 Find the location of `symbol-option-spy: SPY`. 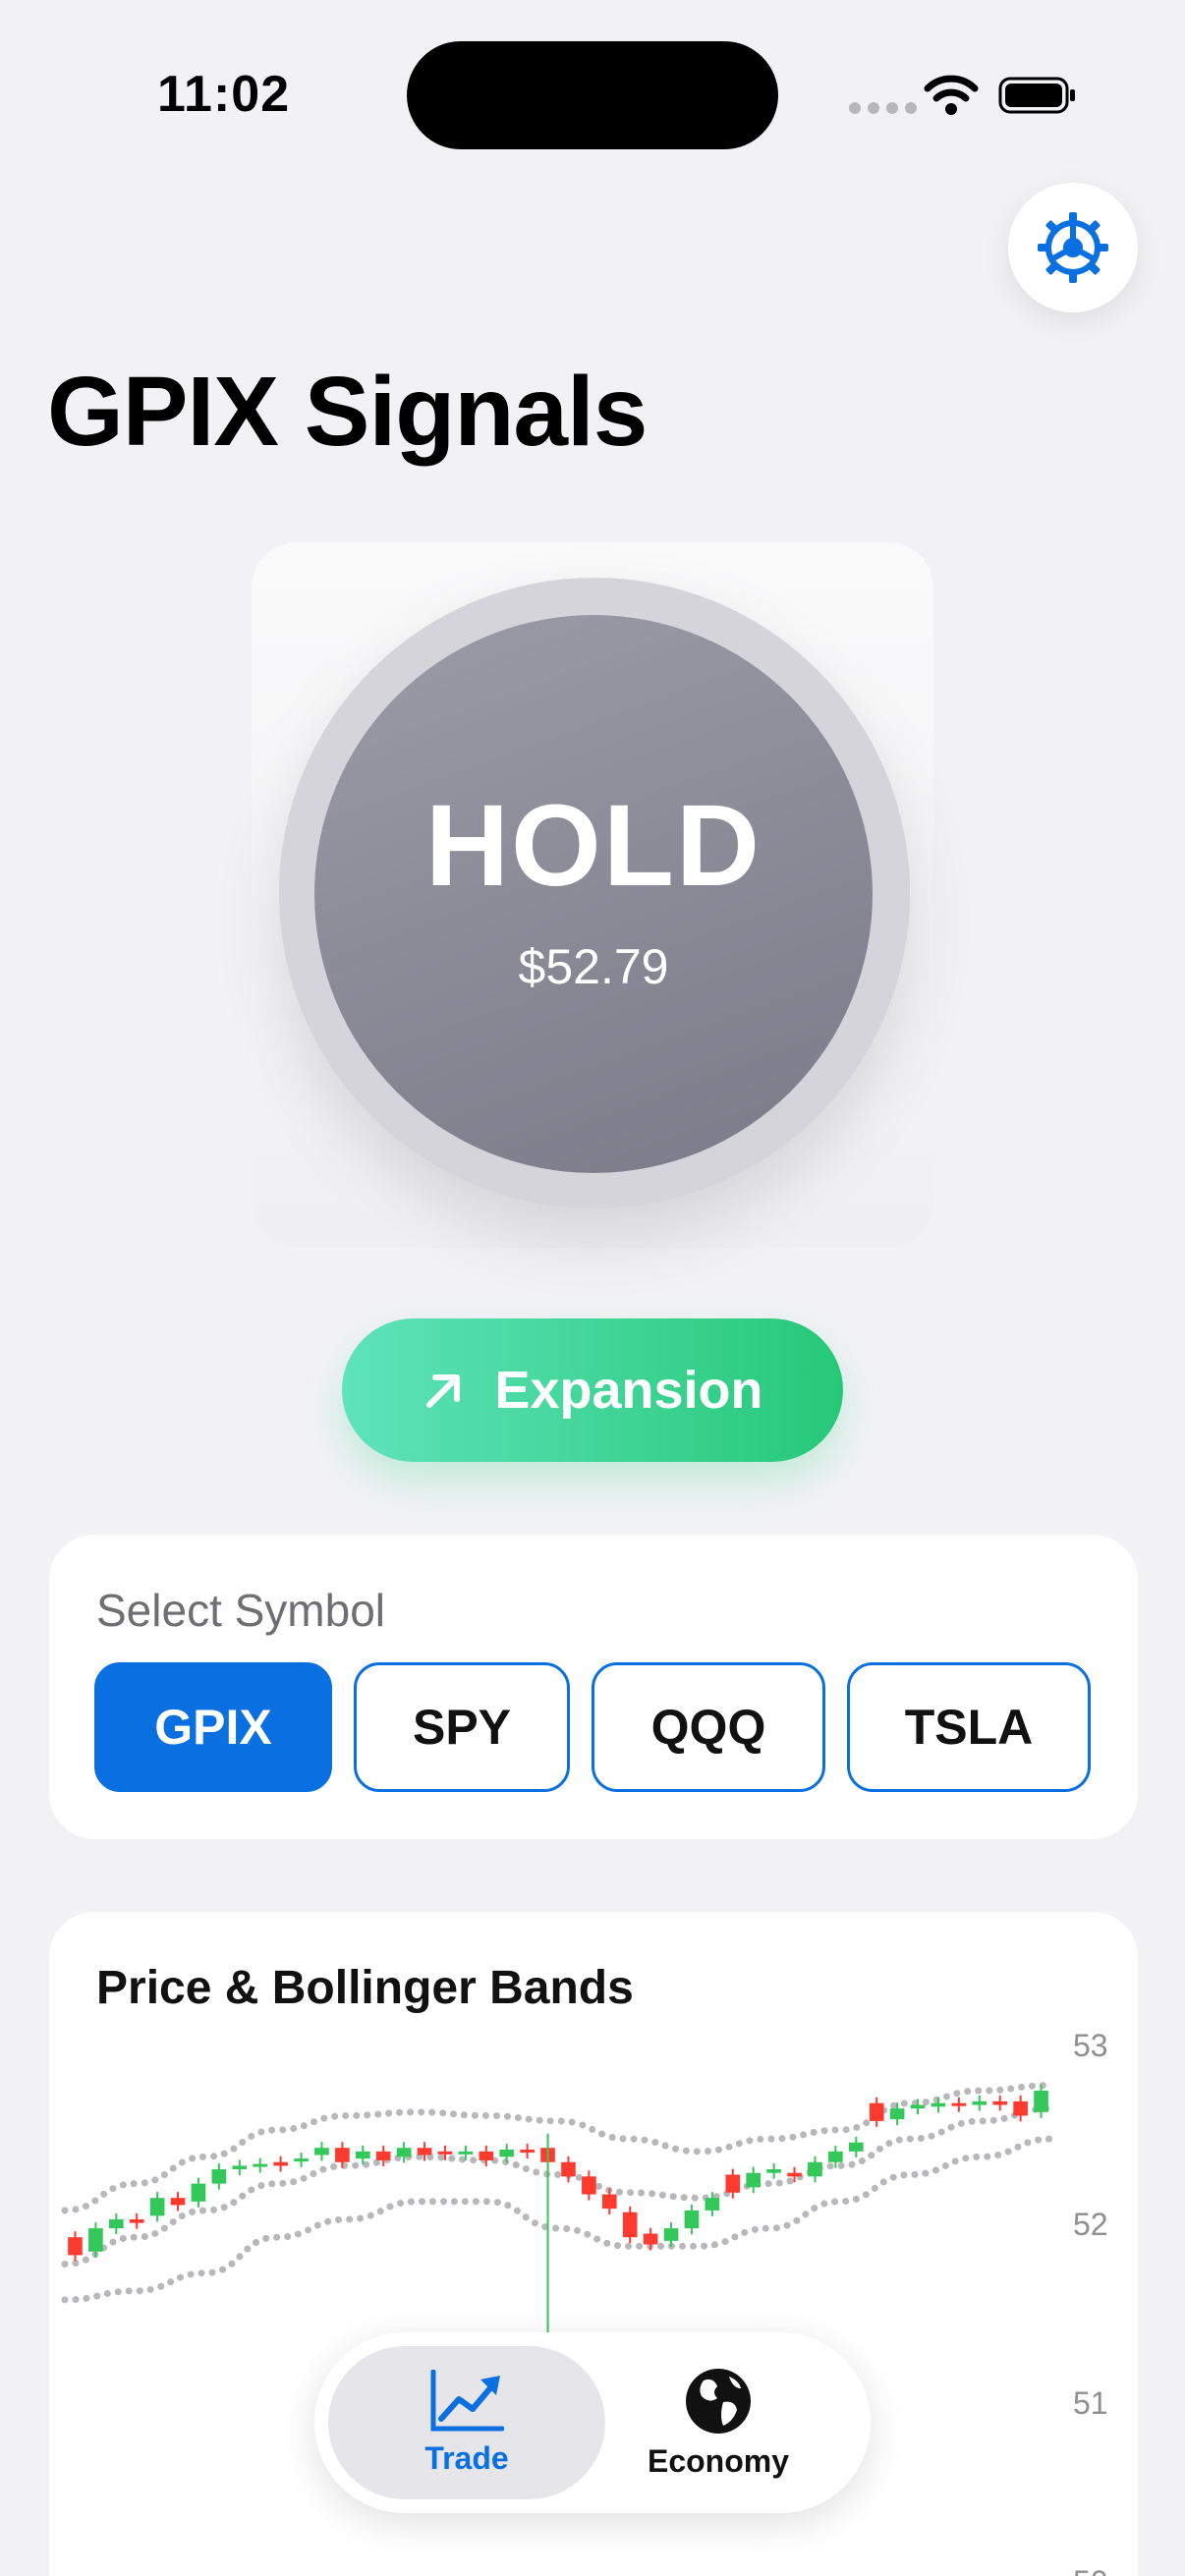

symbol-option-spy: SPY is located at coordinates (462, 1727).